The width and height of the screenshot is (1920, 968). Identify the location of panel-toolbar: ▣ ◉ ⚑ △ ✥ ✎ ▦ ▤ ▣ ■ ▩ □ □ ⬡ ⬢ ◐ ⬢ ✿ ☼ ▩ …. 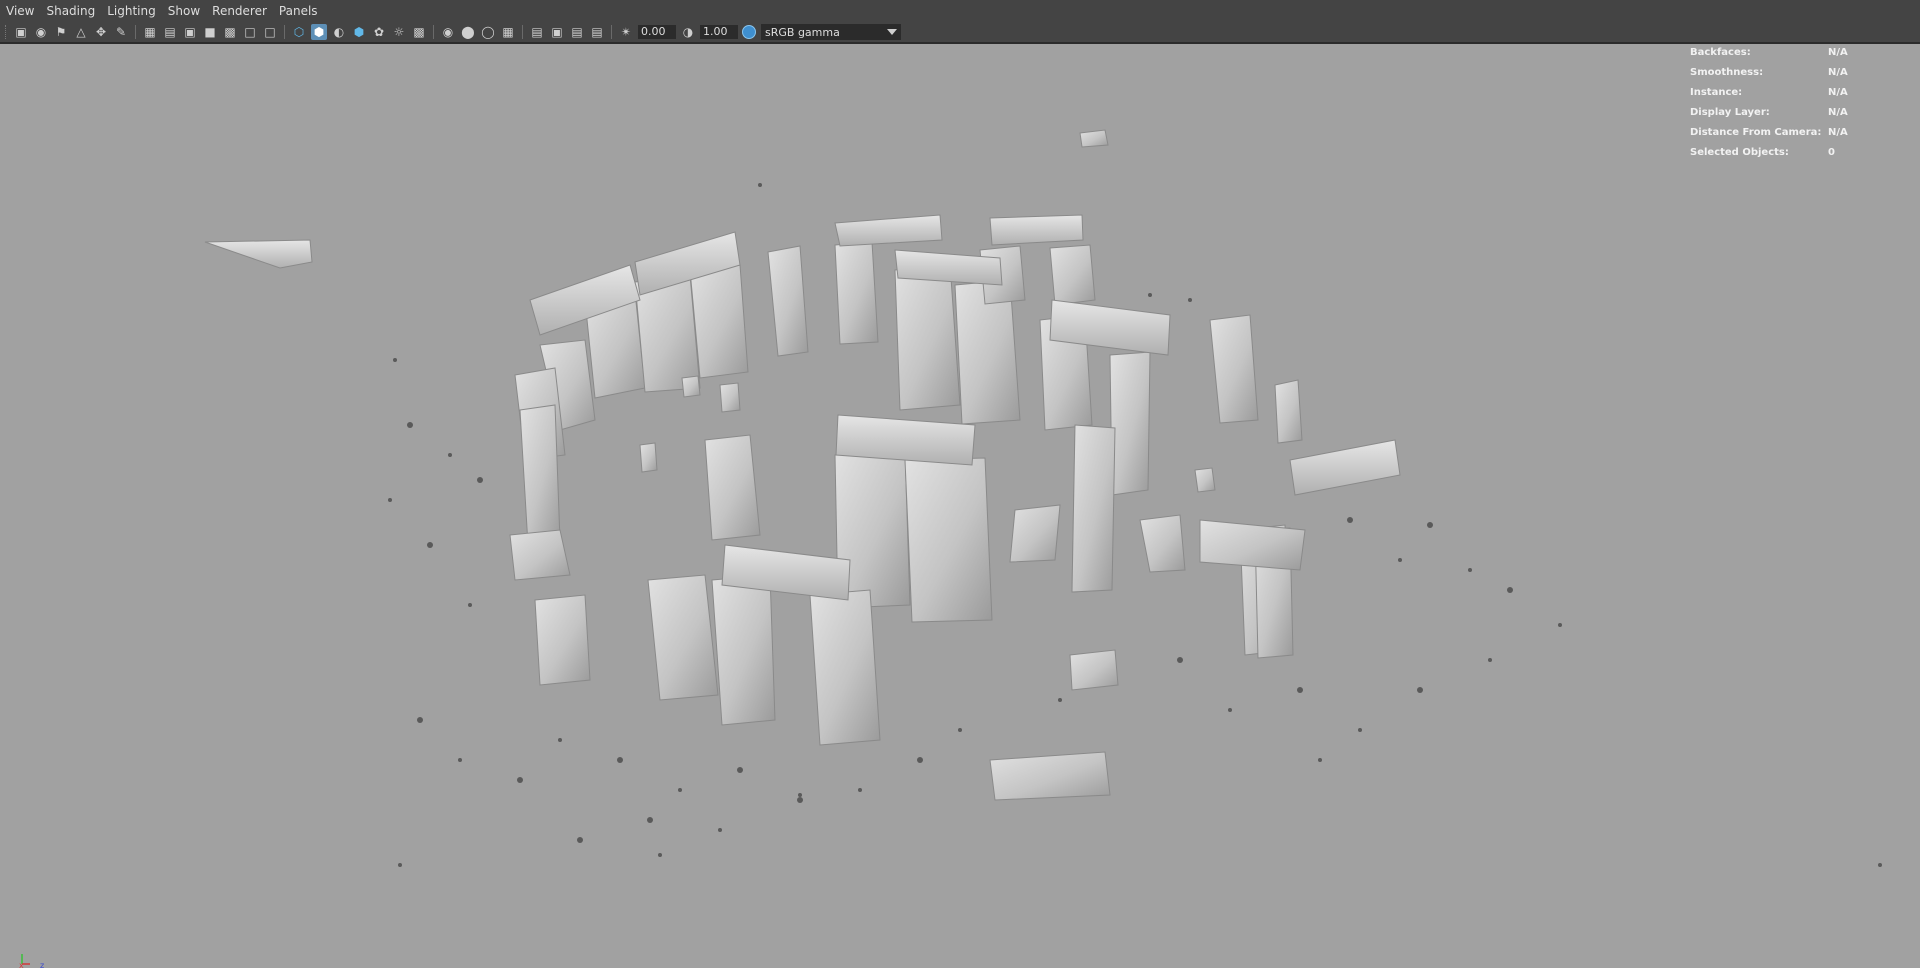
(960, 33).